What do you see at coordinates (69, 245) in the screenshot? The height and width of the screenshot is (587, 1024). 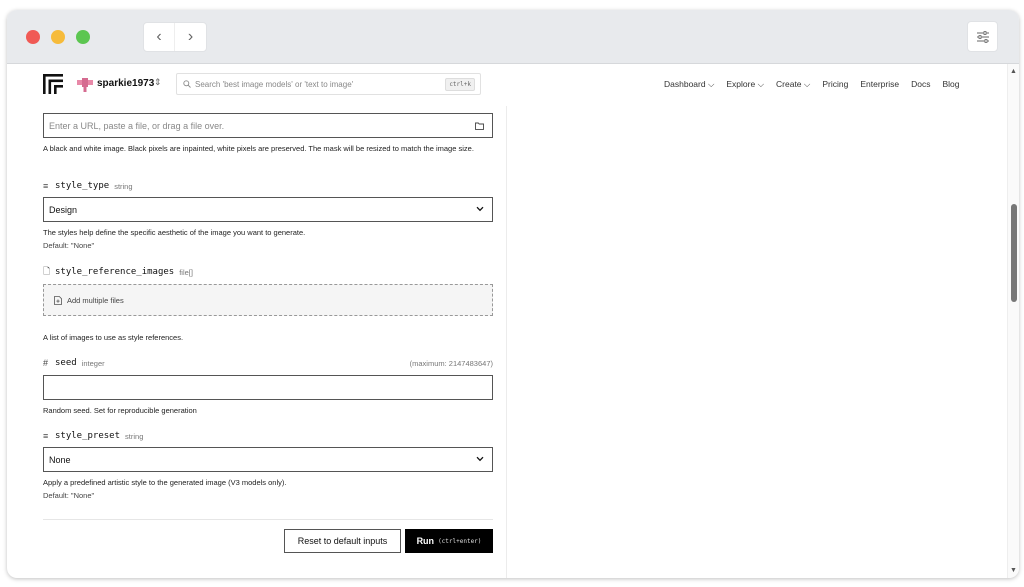 I see `style-type-default: Default: "None"` at bounding box center [69, 245].